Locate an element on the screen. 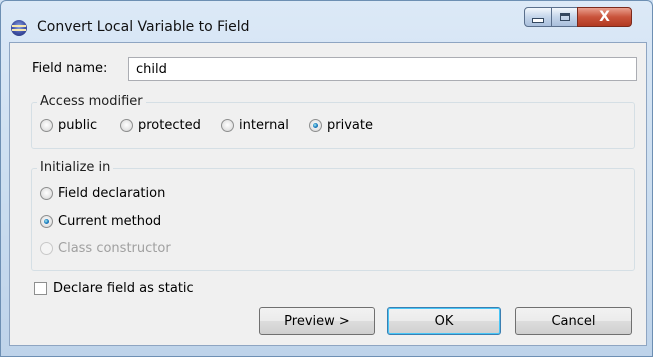 This screenshot has height=357, width=653. close-button: X is located at coordinates (604, 17).